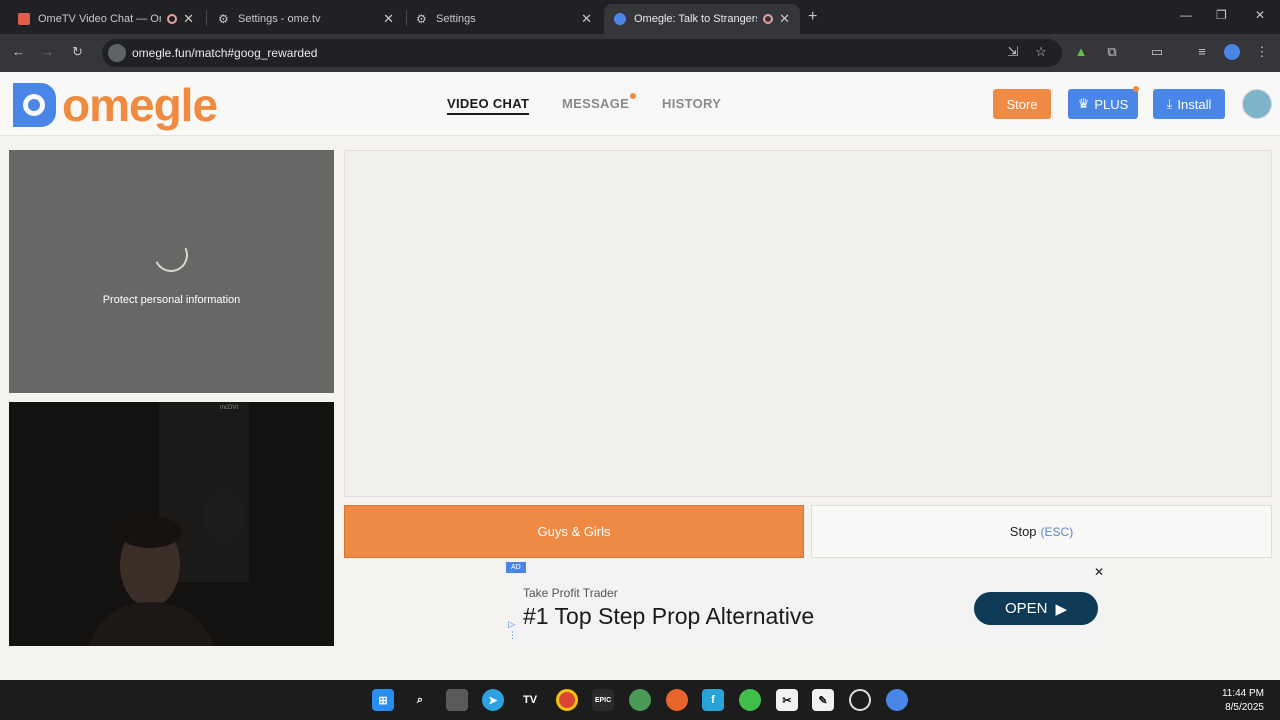 This screenshot has height=720, width=1280. What do you see at coordinates (24, 19) in the screenshot?
I see `ometv-favicon-icon` at bounding box center [24, 19].